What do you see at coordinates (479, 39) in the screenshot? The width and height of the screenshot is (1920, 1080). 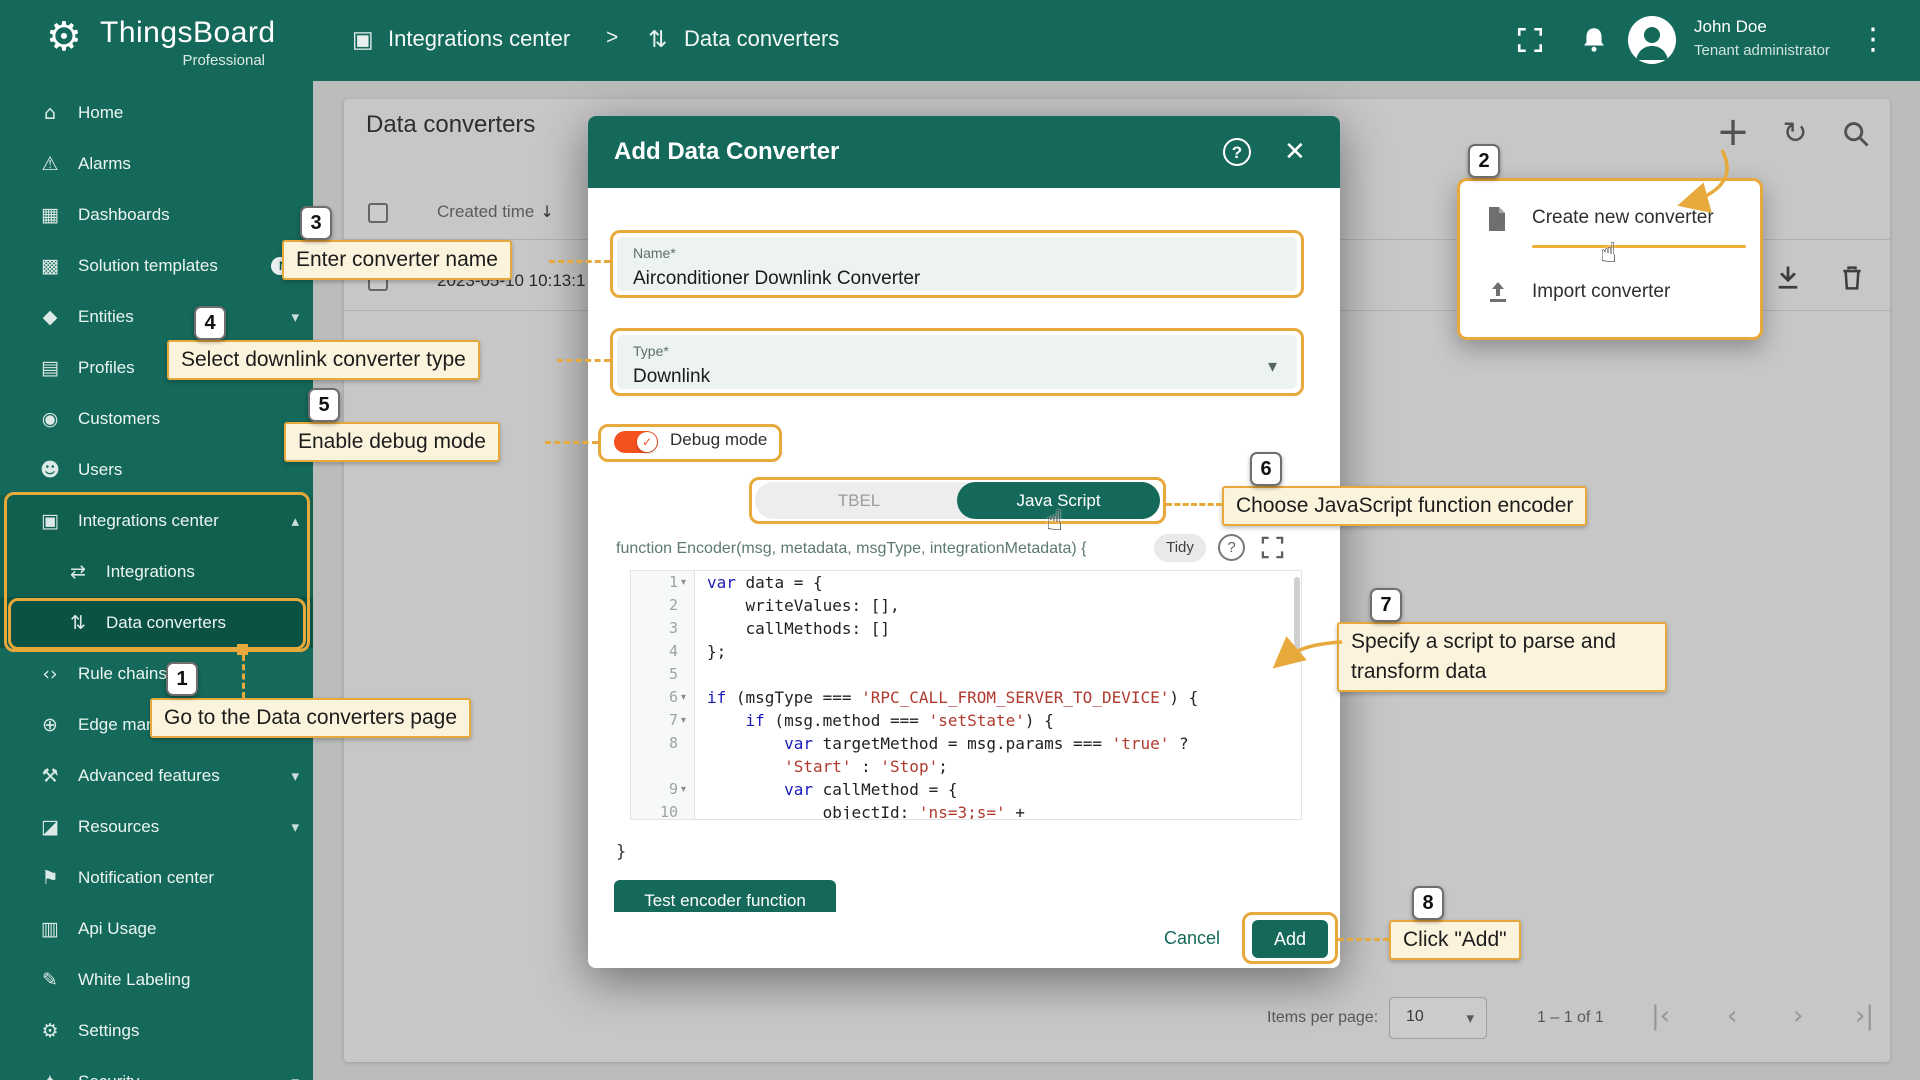 I see `breadcrumb-integrations-center: Integrations center` at bounding box center [479, 39].